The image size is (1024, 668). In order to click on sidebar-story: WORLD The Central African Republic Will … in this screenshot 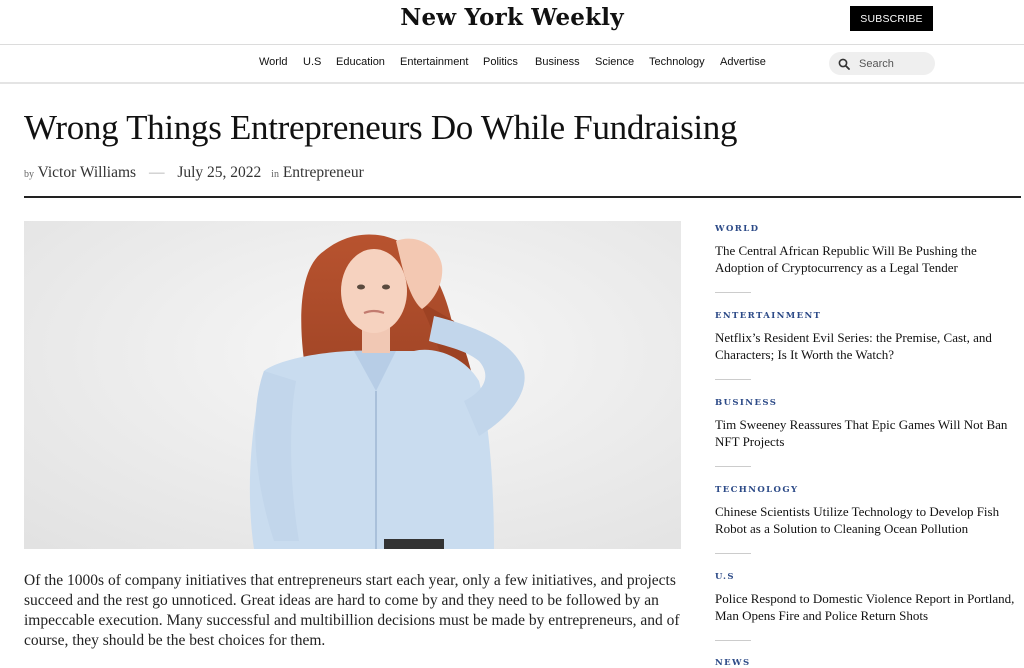, I will do `click(865, 250)`.